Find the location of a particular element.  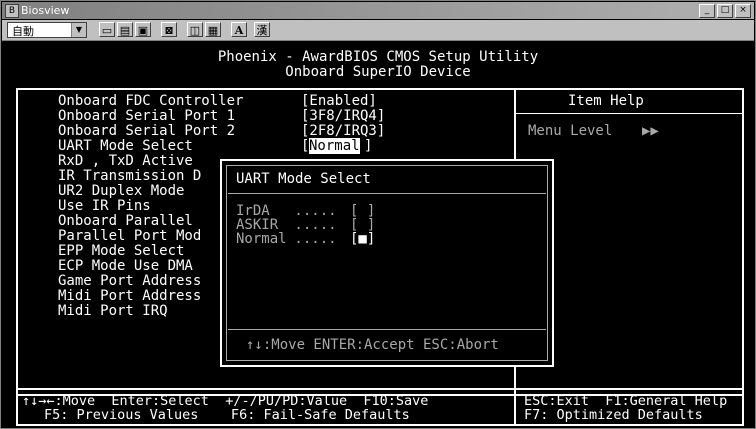

setting-label: RxD , TxD Active is located at coordinates (125, 161).